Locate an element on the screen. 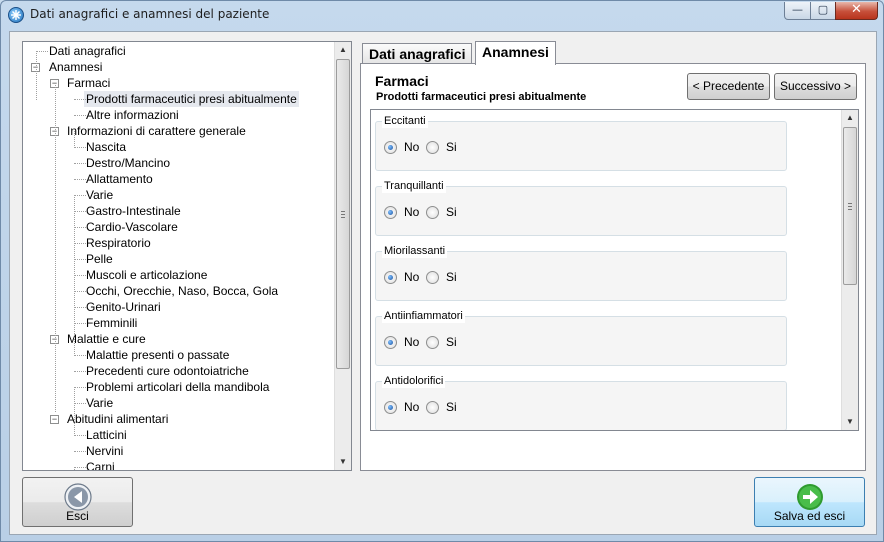 This screenshot has width=884, height=542. tree-item: Pelle is located at coordinates (99, 259).